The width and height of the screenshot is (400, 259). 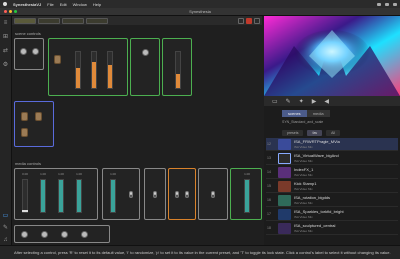 What do you see at coordinates (50, 4) in the screenshot?
I see `menu-file: File` at bounding box center [50, 4].